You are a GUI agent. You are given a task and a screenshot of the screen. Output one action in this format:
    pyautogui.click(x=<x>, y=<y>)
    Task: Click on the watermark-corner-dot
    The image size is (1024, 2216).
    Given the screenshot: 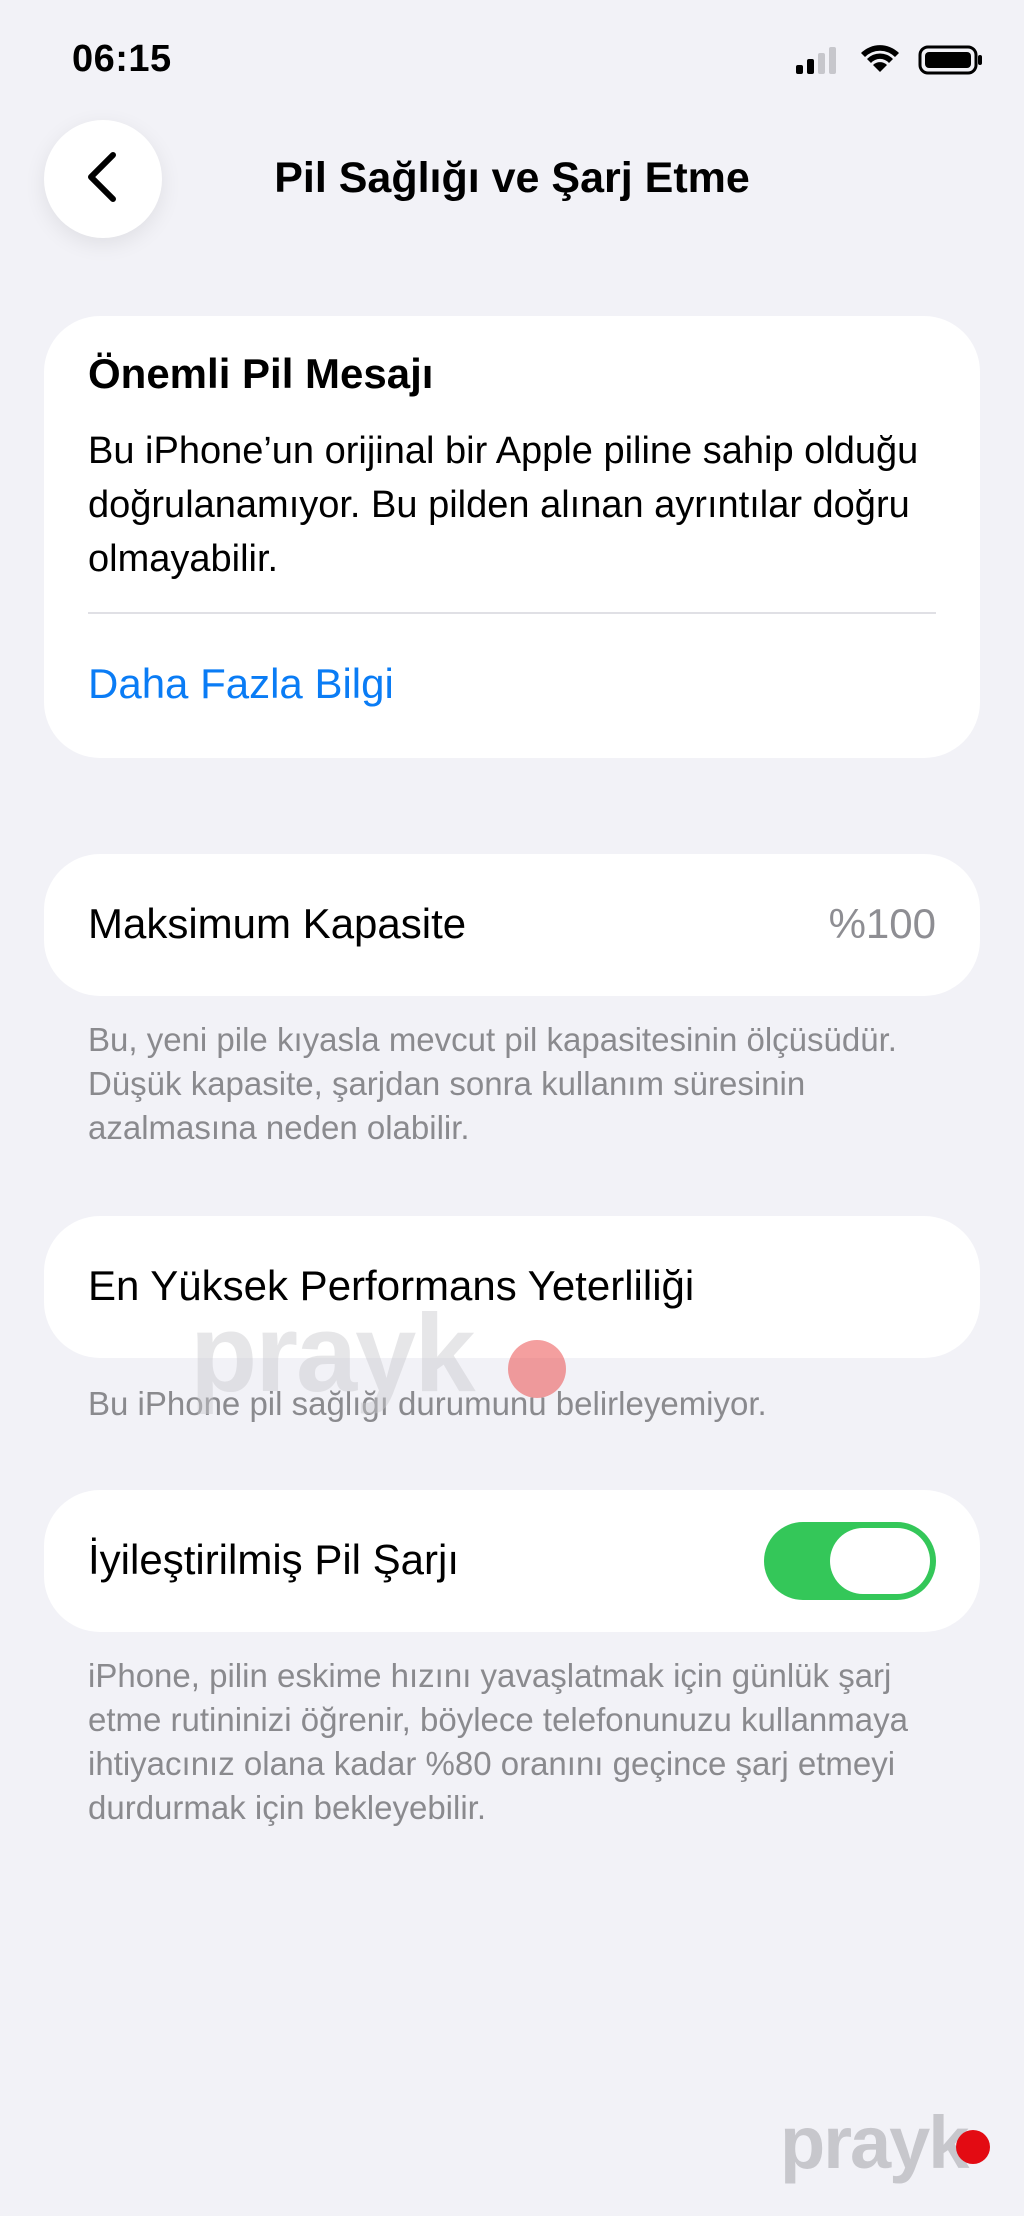 What is the action you would take?
    pyautogui.click(x=973, y=2147)
    